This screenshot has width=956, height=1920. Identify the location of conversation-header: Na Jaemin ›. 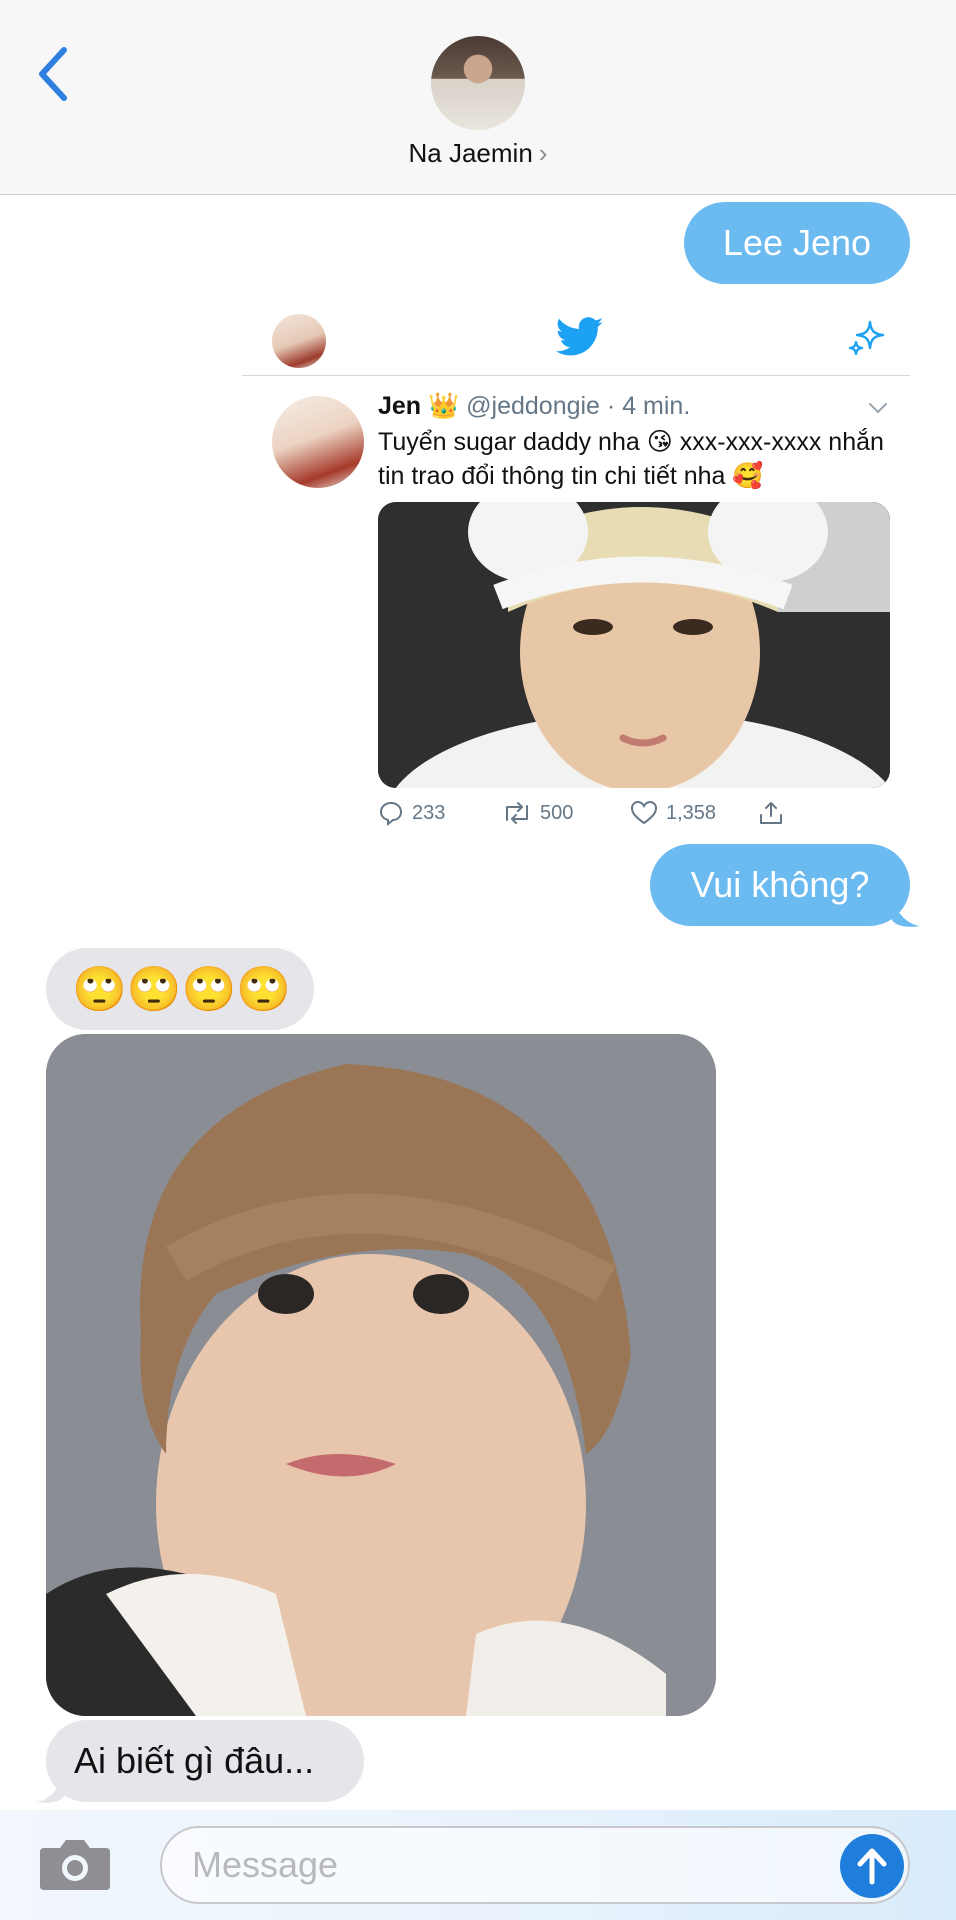
(478, 97).